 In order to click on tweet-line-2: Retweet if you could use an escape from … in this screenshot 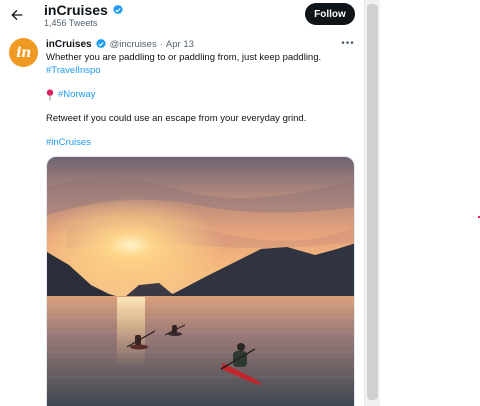, I will do `click(176, 118)`.